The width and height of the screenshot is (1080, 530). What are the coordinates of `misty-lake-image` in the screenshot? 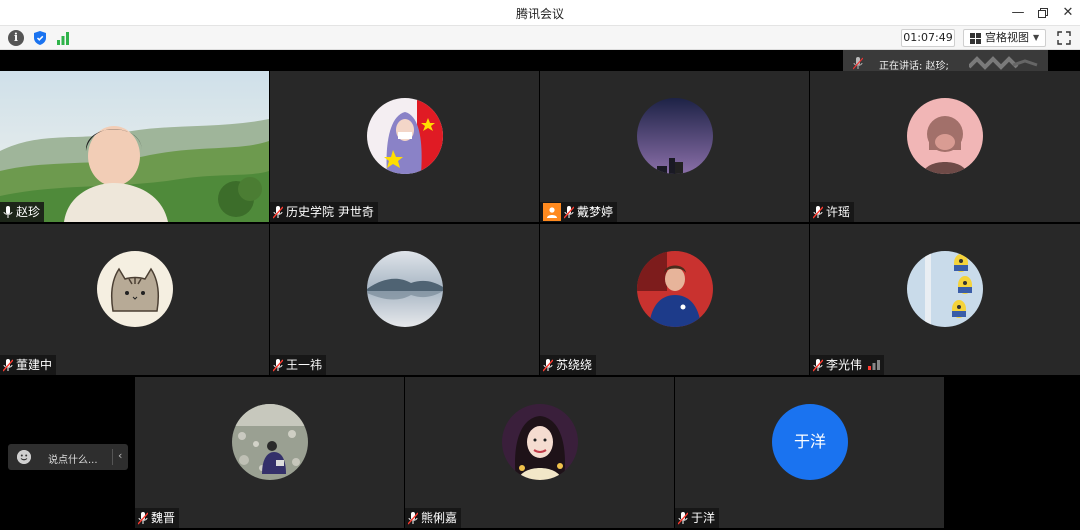 It's located at (405, 289).